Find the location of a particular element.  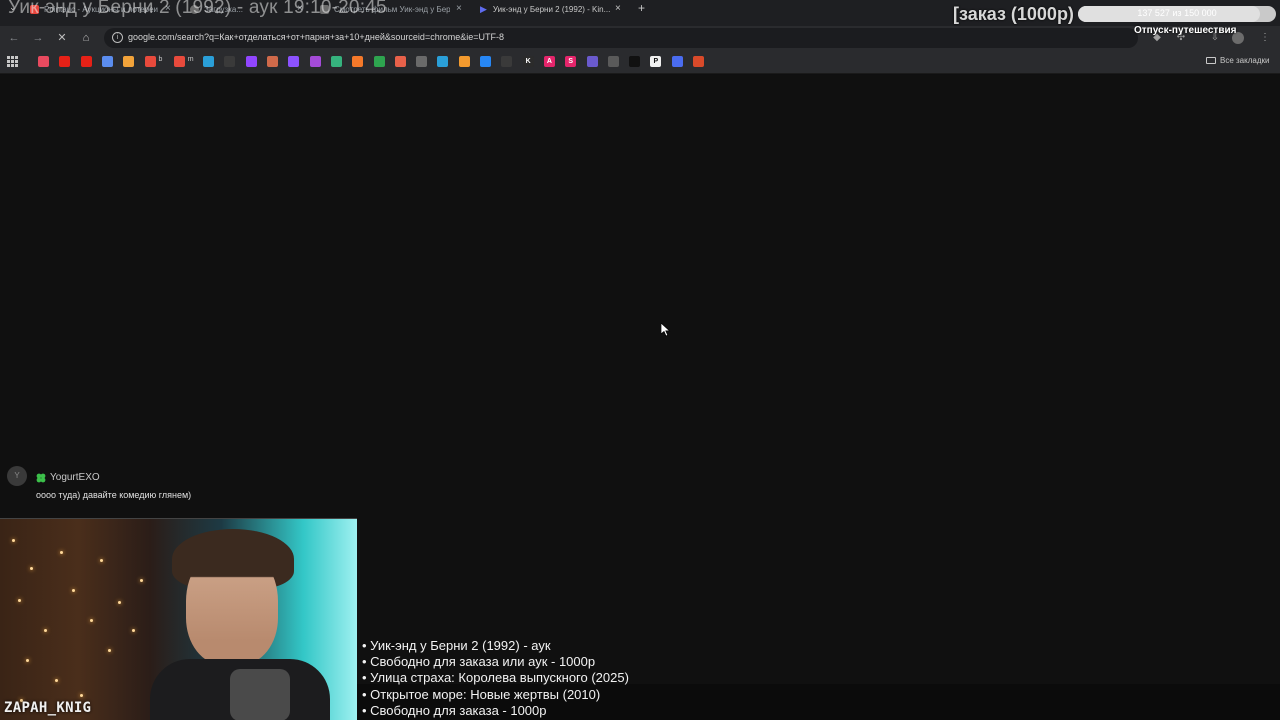

vk-play-icon is located at coordinates (507, 61).